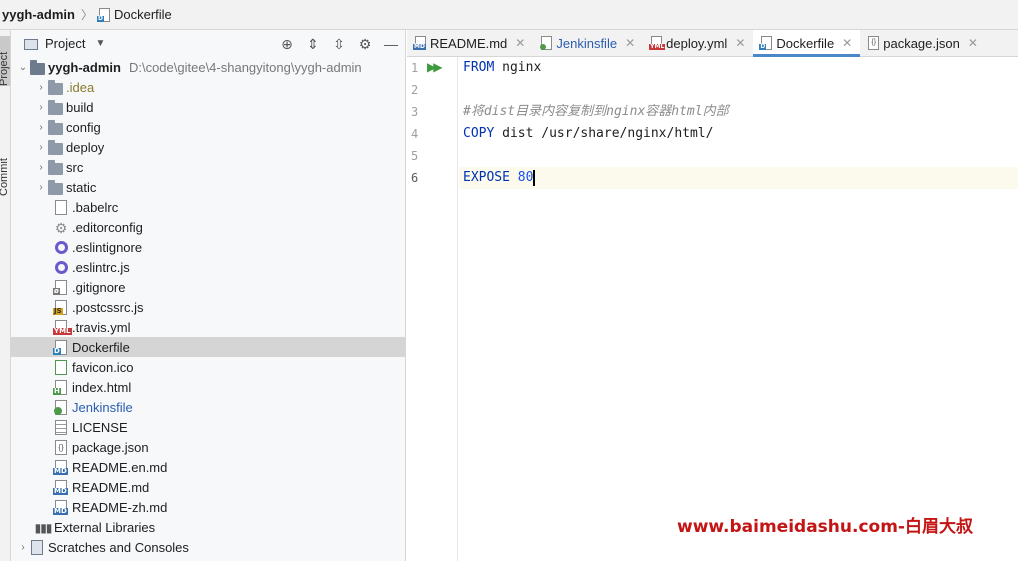 This screenshot has height=561, width=1018. Describe the element at coordinates (738, 112) in the screenshot. I see `code-line: #将dist目录内容复制到nginx容器html内部` at that location.